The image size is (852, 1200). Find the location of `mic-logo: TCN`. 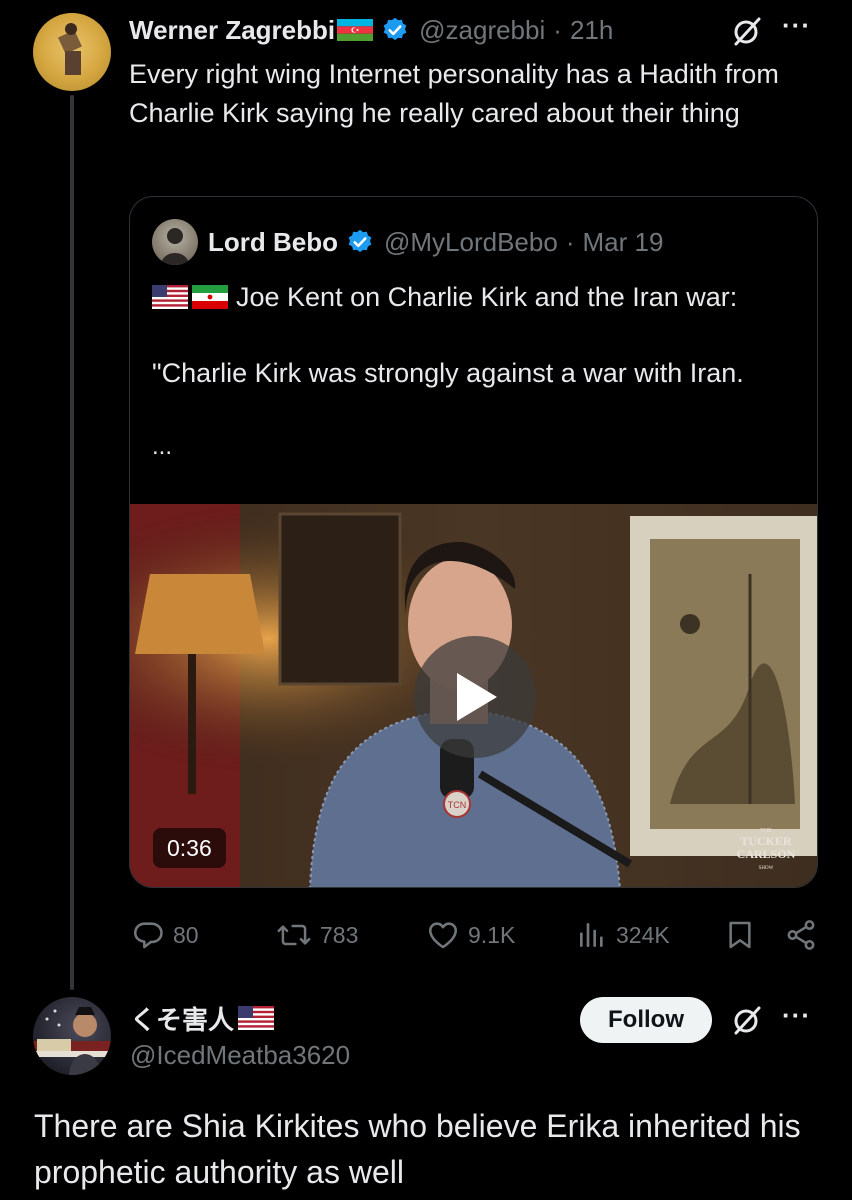

mic-logo: TCN is located at coordinates (457, 805).